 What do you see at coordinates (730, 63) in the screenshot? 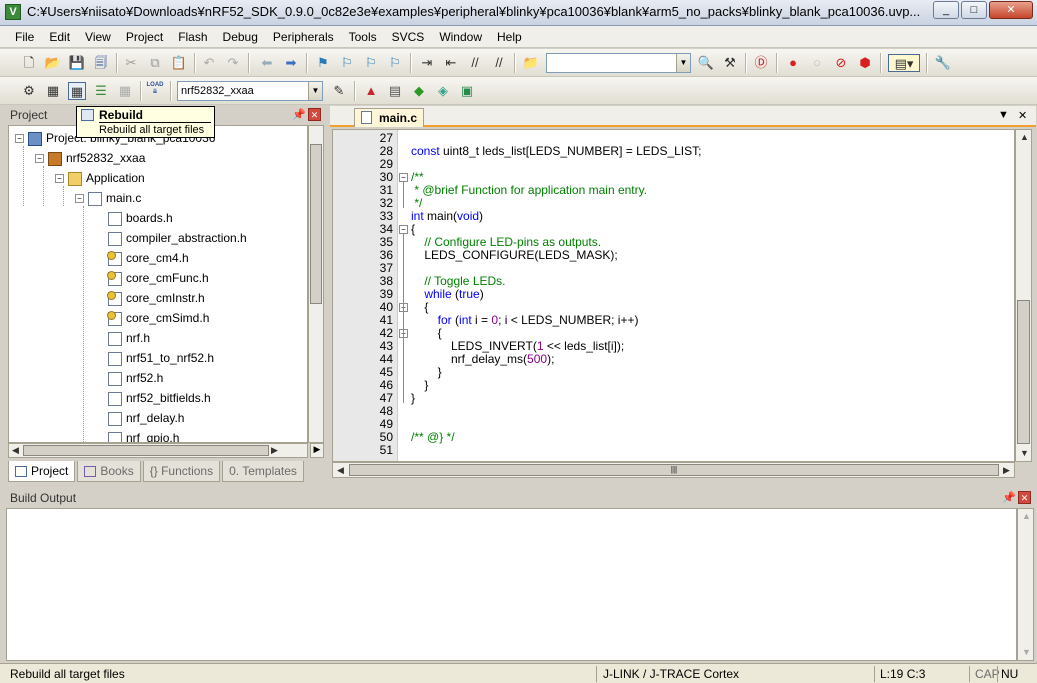
I see `incremental-find-icon: ⚒` at bounding box center [730, 63].